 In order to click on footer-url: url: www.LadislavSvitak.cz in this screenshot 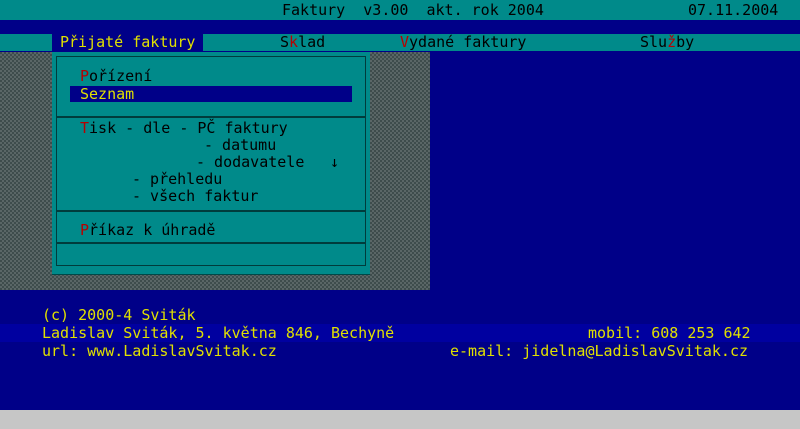, I will do `click(159, 351)`.